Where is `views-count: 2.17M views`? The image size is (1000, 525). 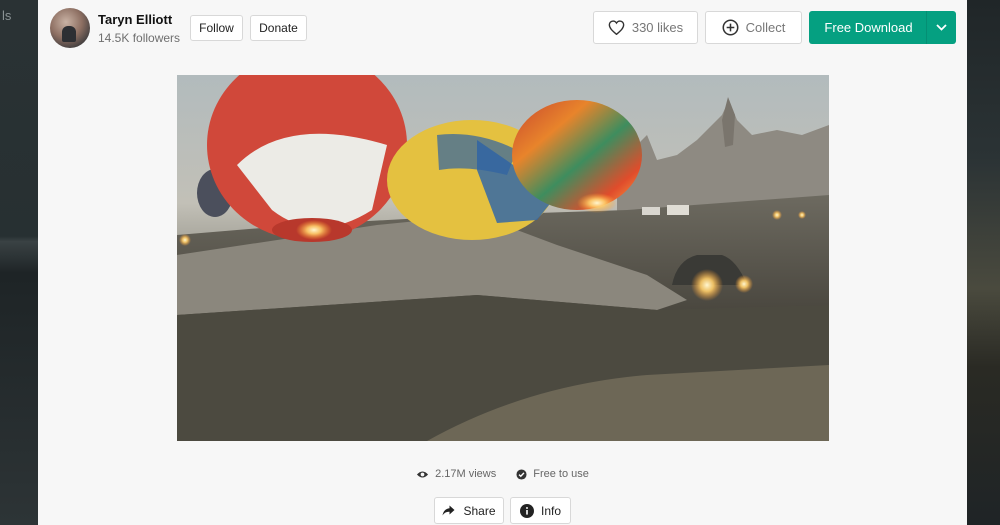
views-count: 2.17M views is located at coordinates (466, 474).